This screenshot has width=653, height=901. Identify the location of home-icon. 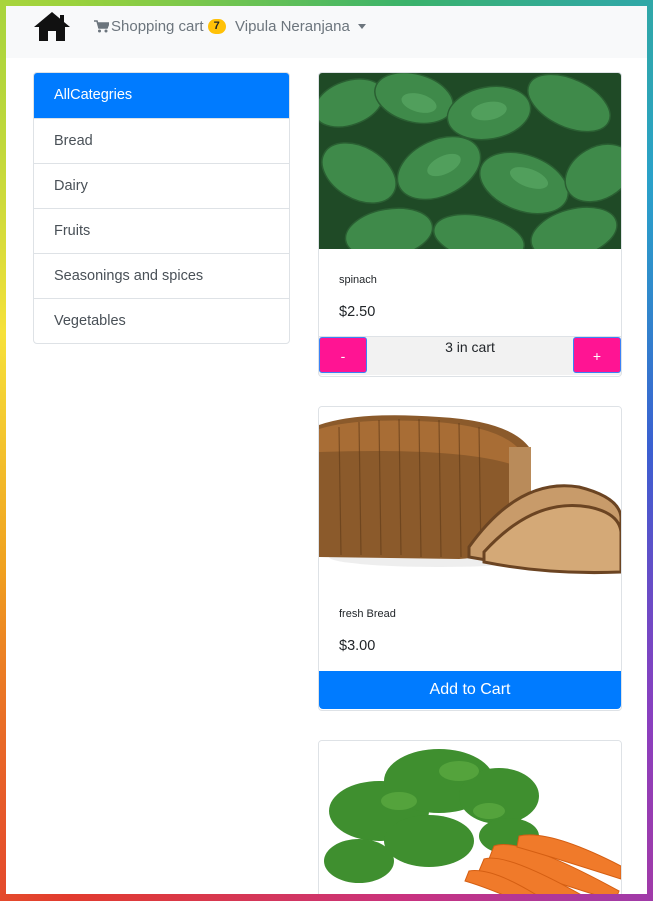
(52, 26).